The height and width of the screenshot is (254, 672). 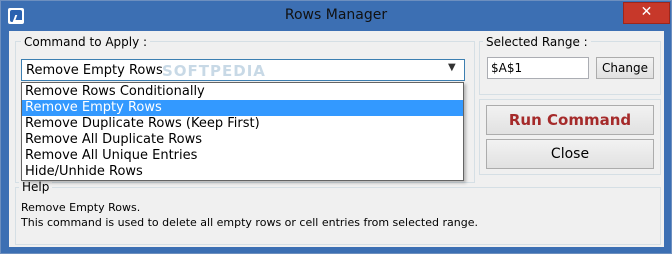 I want to click on dropdown-option: Remove Rows Conditionally, so click(x=242, y=92).